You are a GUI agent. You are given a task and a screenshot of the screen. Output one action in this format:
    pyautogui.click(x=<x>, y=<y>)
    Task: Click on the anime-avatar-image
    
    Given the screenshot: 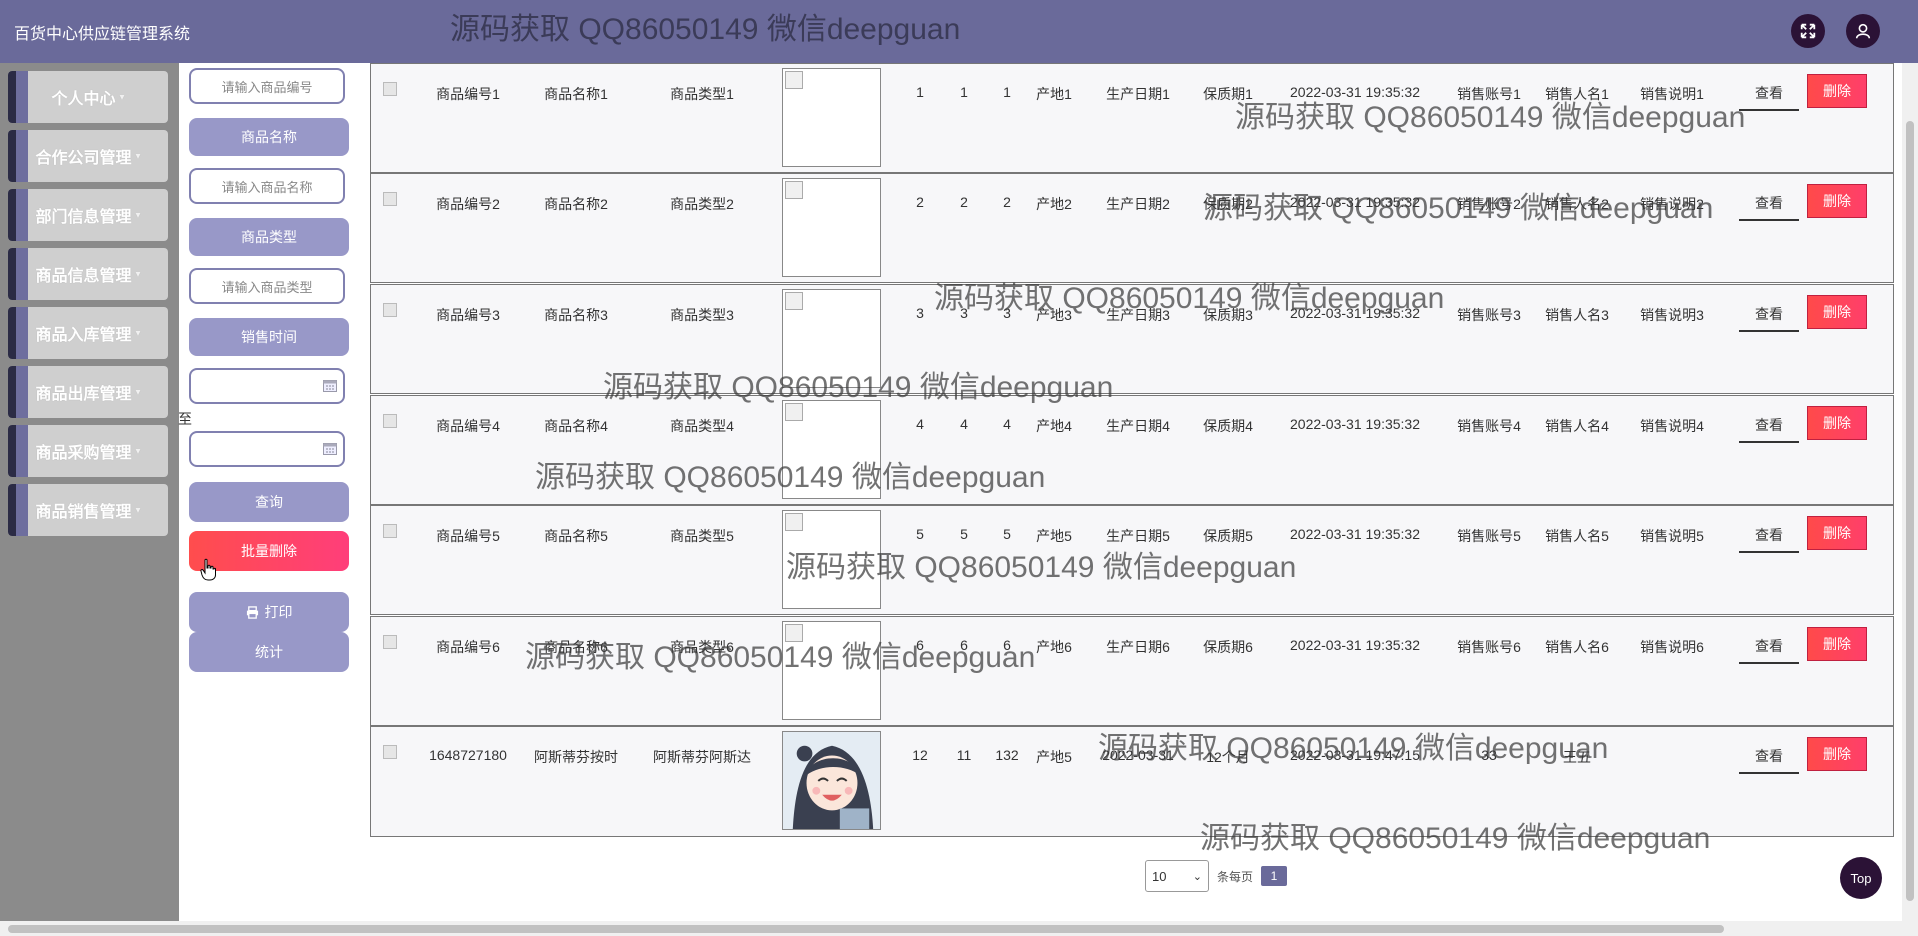 What is the action you would take?
    pyautogui.click(x=831, y=780)
    